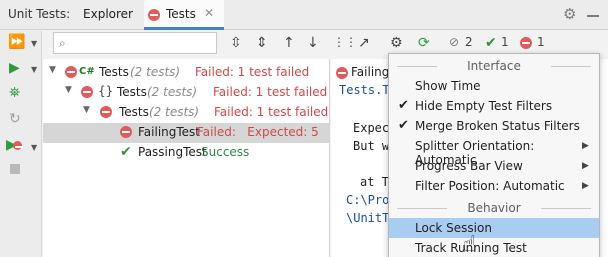 The image size is (608, 257). Describe the element at coordinates (225, 152) in the screenshot. I see `node-status: Success` at that location.